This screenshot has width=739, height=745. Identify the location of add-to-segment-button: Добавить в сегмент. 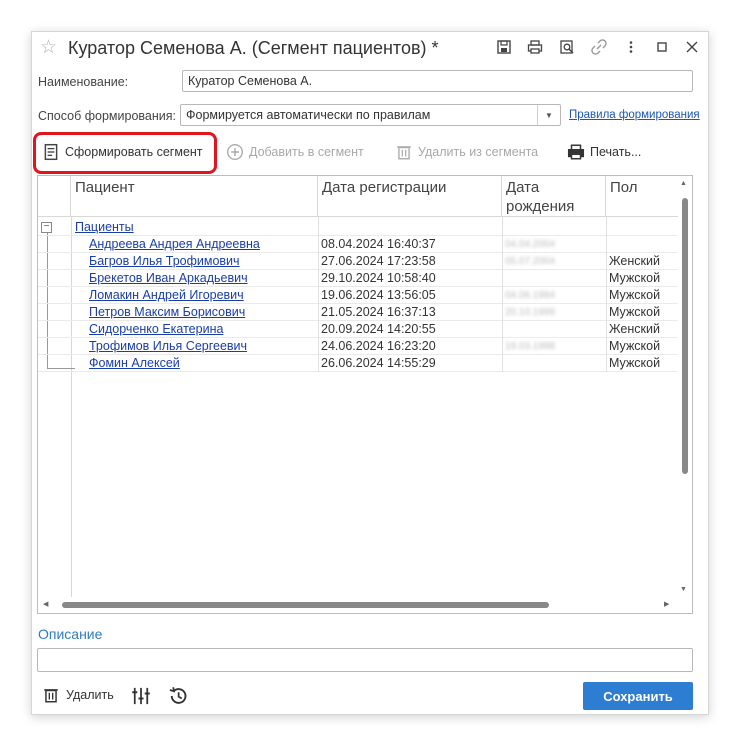
(295, 152).